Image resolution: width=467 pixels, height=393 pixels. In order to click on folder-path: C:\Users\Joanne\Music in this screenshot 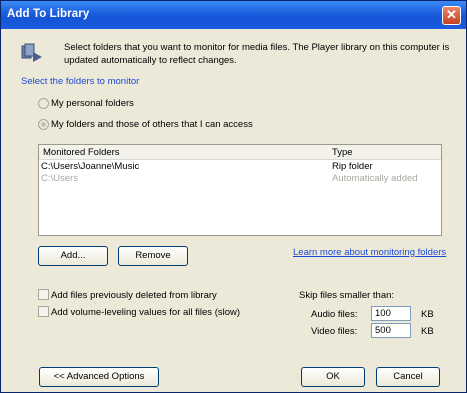, I will do `click(90, 166)`.